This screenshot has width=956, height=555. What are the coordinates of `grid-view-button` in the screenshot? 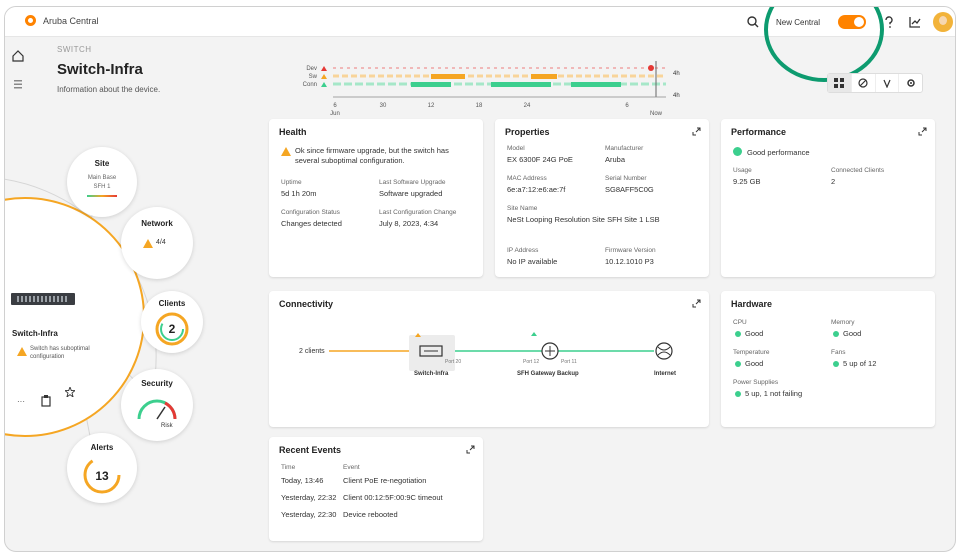 It's located at (840, 83).